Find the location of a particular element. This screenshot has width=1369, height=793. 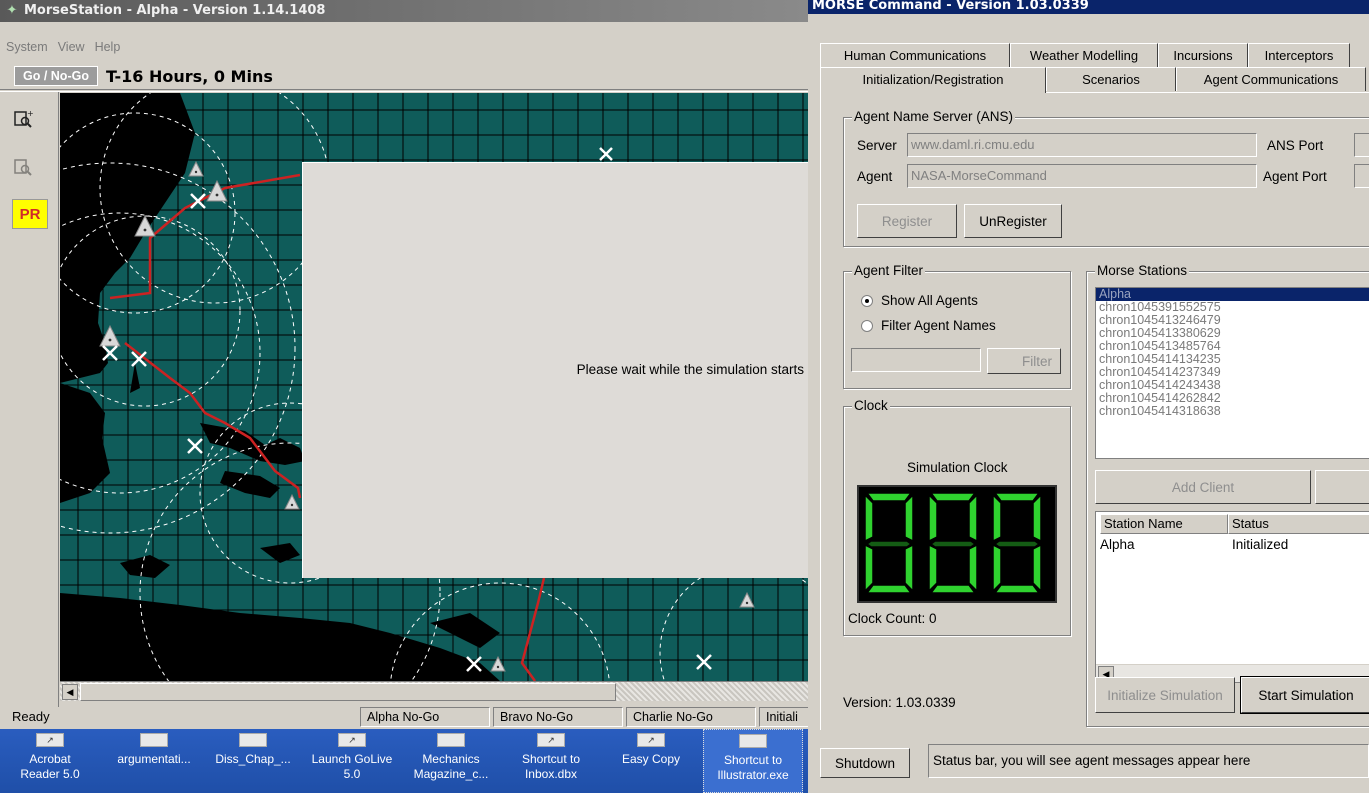

menu-view: View is located at coordinates (71, 49).